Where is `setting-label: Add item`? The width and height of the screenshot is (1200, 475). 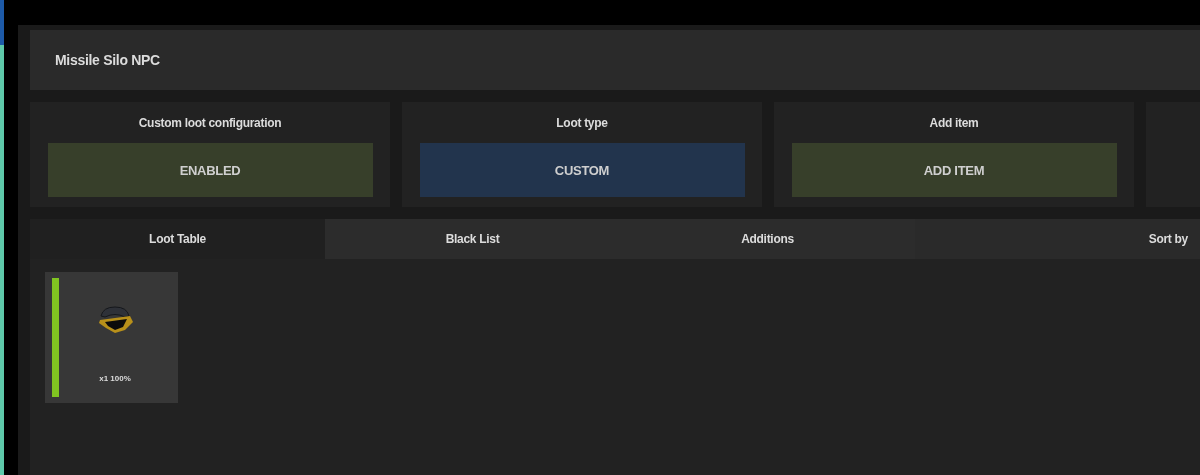
setting-label: Add item is located at coordinates (954, 123).